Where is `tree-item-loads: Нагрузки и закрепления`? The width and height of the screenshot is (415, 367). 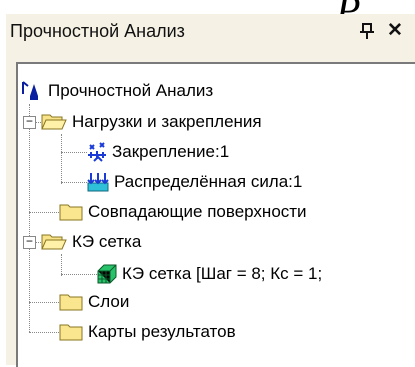 tree-item-loads: Нагрузки и закрепления is located at coordinates (151, 122).